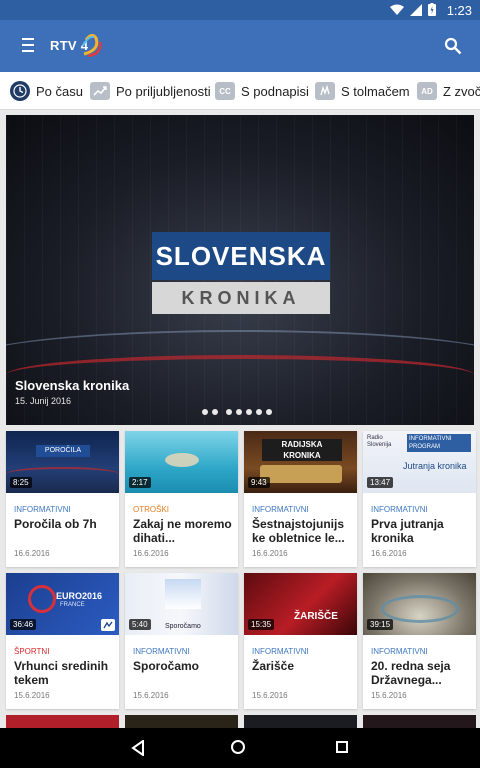  Describe the element at coordinates (43, 401) in the screenshot. I see `featured-date: 15. Junij 2016` at that location.